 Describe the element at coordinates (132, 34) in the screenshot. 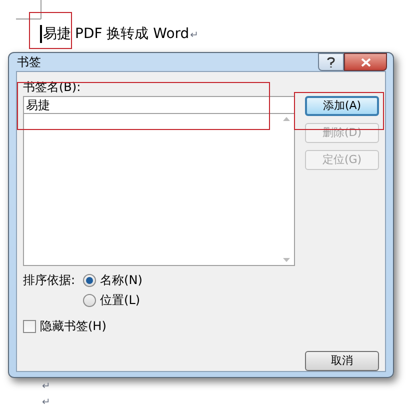

I see `document-text: PDF 换转成 Word` at that location.